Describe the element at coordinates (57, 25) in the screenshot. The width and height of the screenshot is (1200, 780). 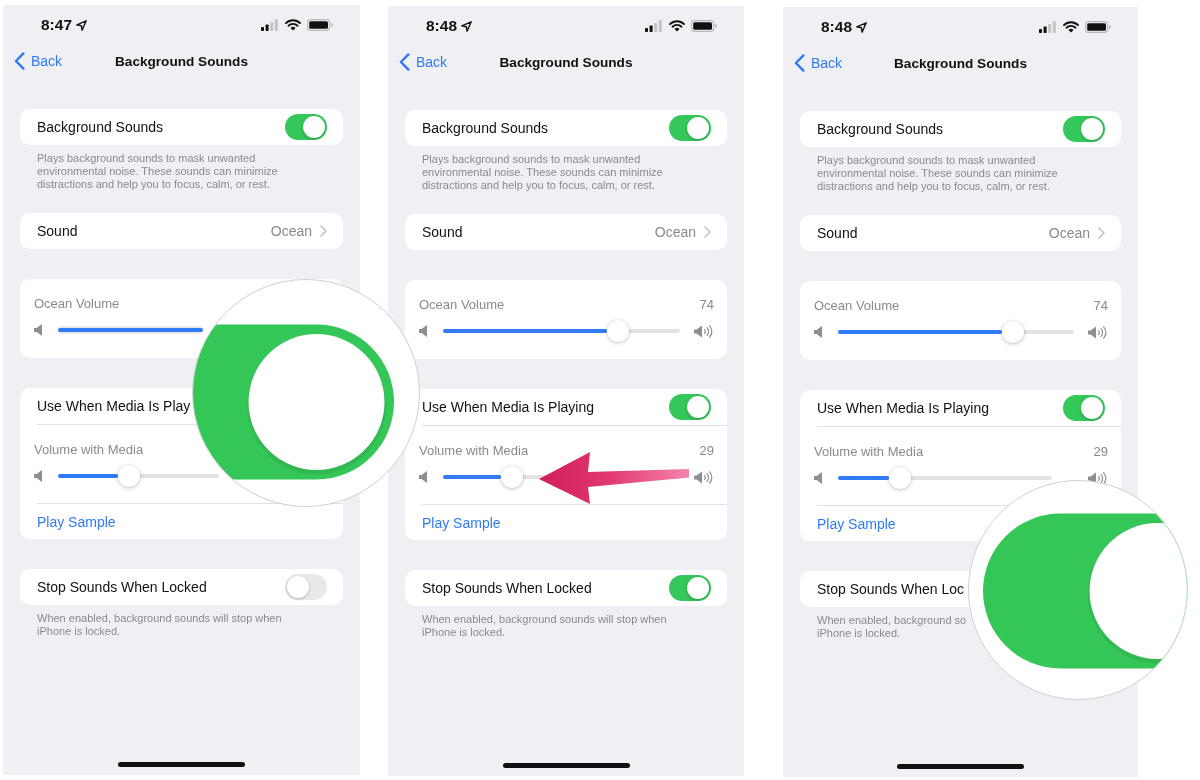
I see `status-time: 8:47` at that location.